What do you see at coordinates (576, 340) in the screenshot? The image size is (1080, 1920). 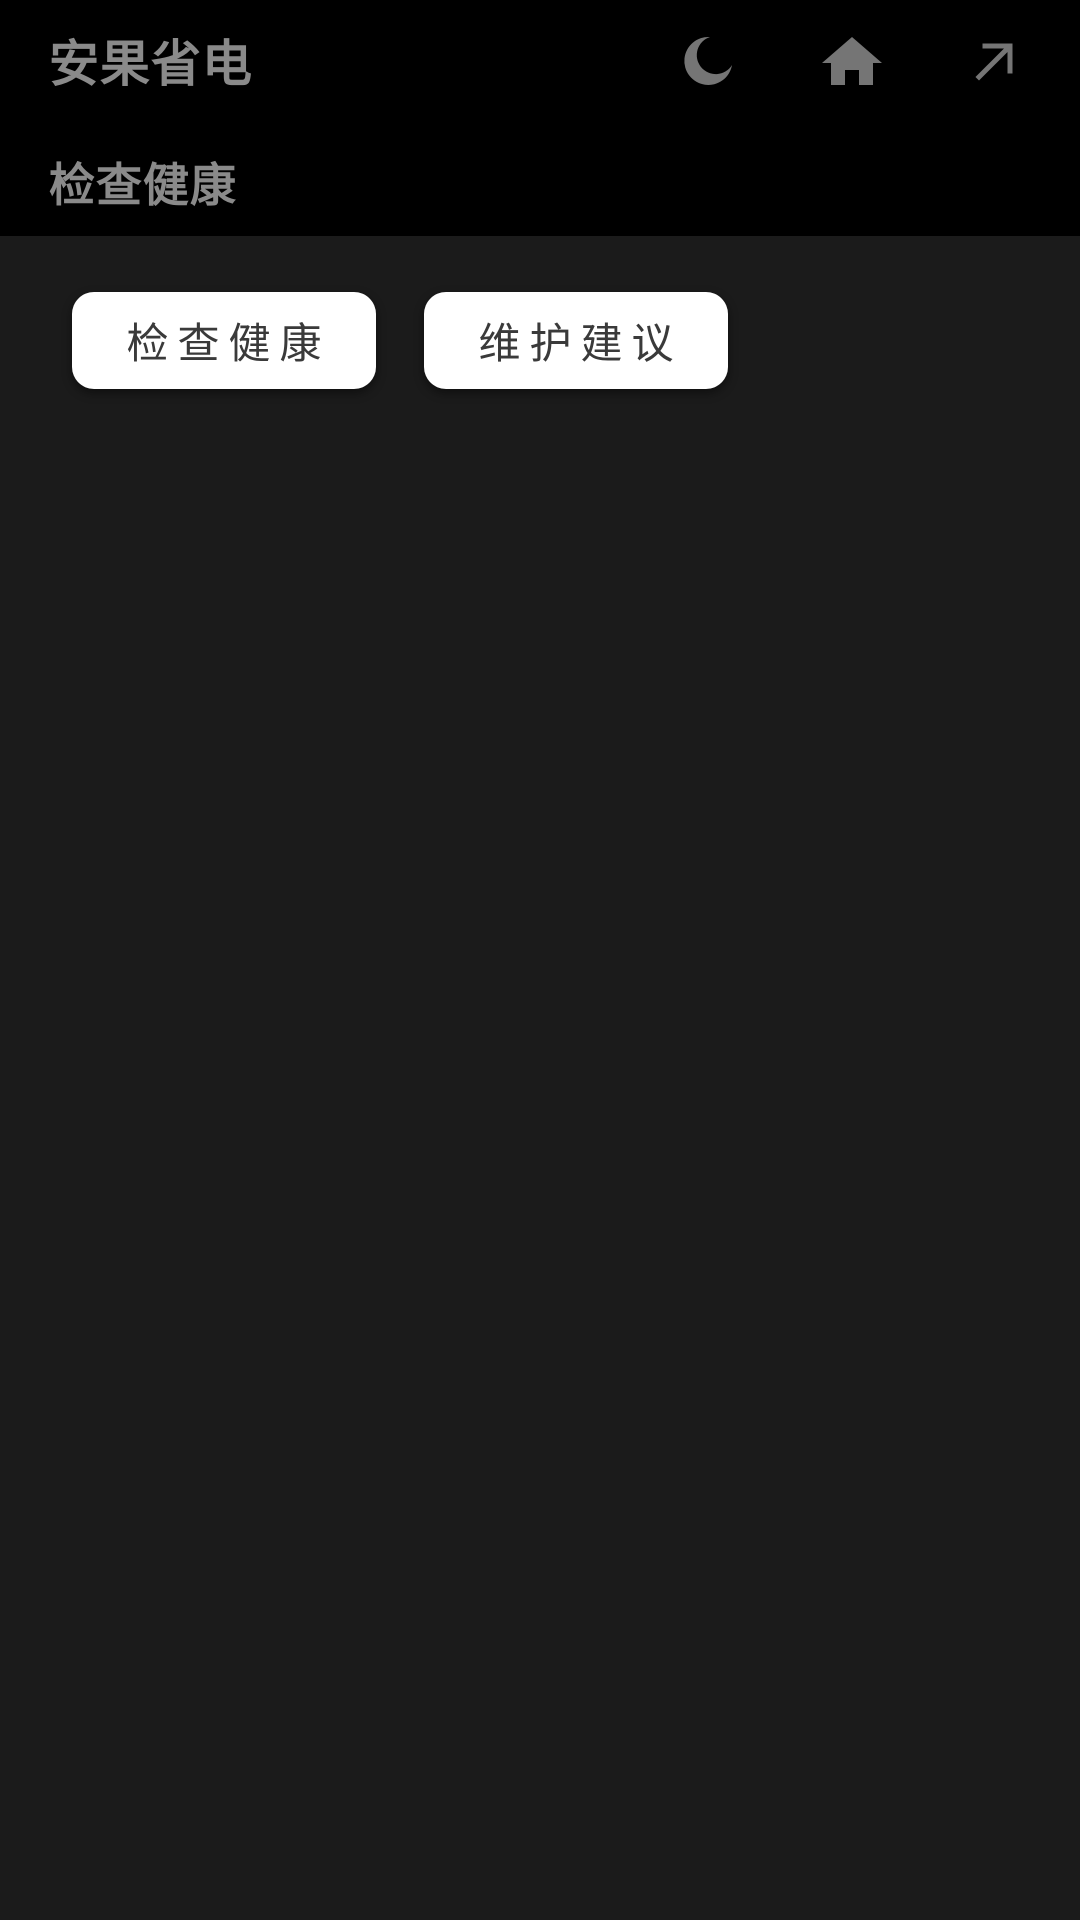 I see `maintenance-advice-button: 维护建议` at bounding box center [576, 340].